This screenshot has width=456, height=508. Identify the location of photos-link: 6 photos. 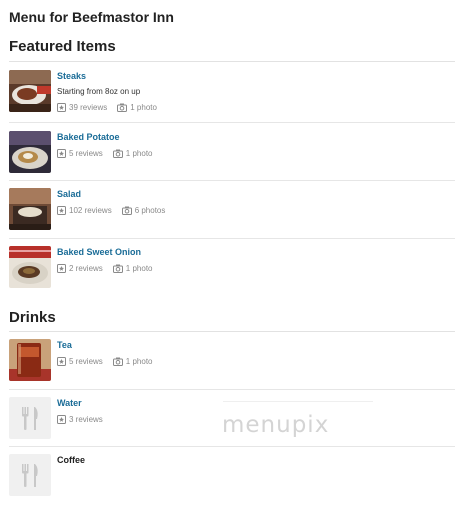
(143, 210).